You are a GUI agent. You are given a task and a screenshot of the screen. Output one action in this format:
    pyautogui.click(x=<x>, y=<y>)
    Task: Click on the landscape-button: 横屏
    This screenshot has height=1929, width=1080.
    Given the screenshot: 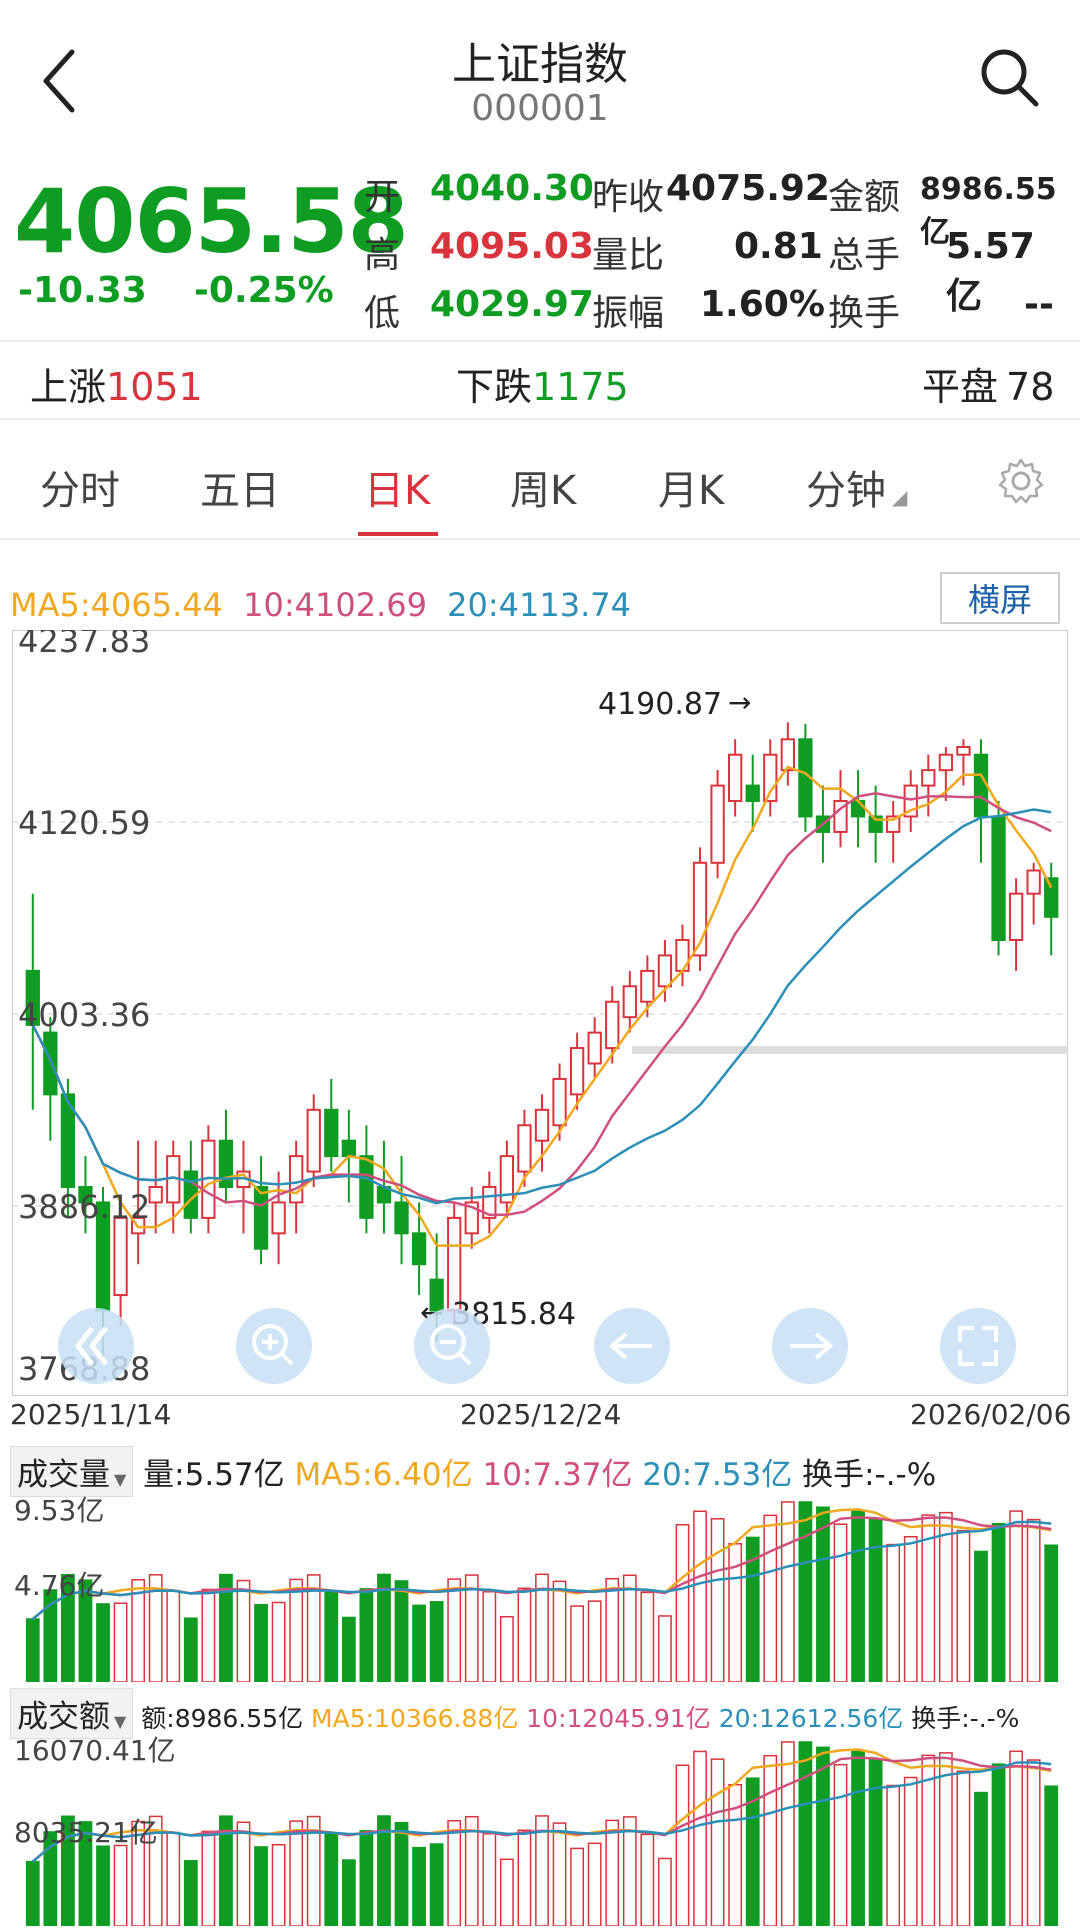 What is the action you would take?
    pyautogui.click(x=1000, y=598)
    